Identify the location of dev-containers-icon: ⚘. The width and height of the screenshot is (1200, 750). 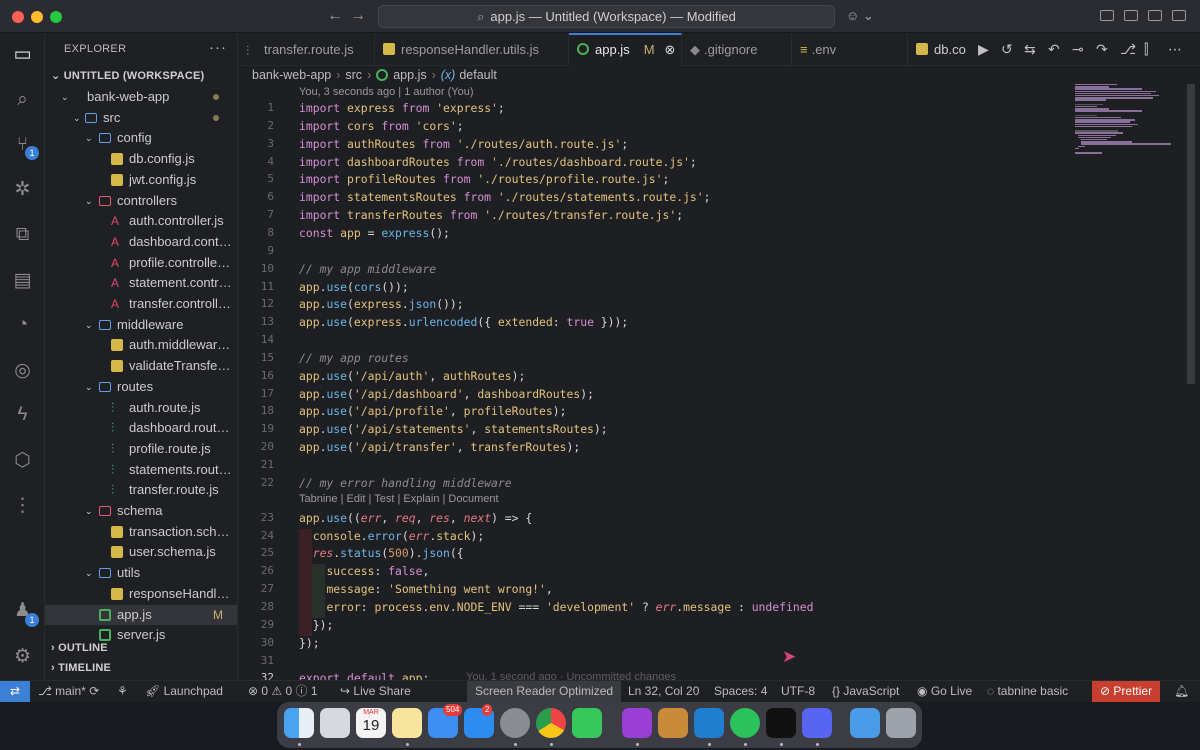
(122, 691).